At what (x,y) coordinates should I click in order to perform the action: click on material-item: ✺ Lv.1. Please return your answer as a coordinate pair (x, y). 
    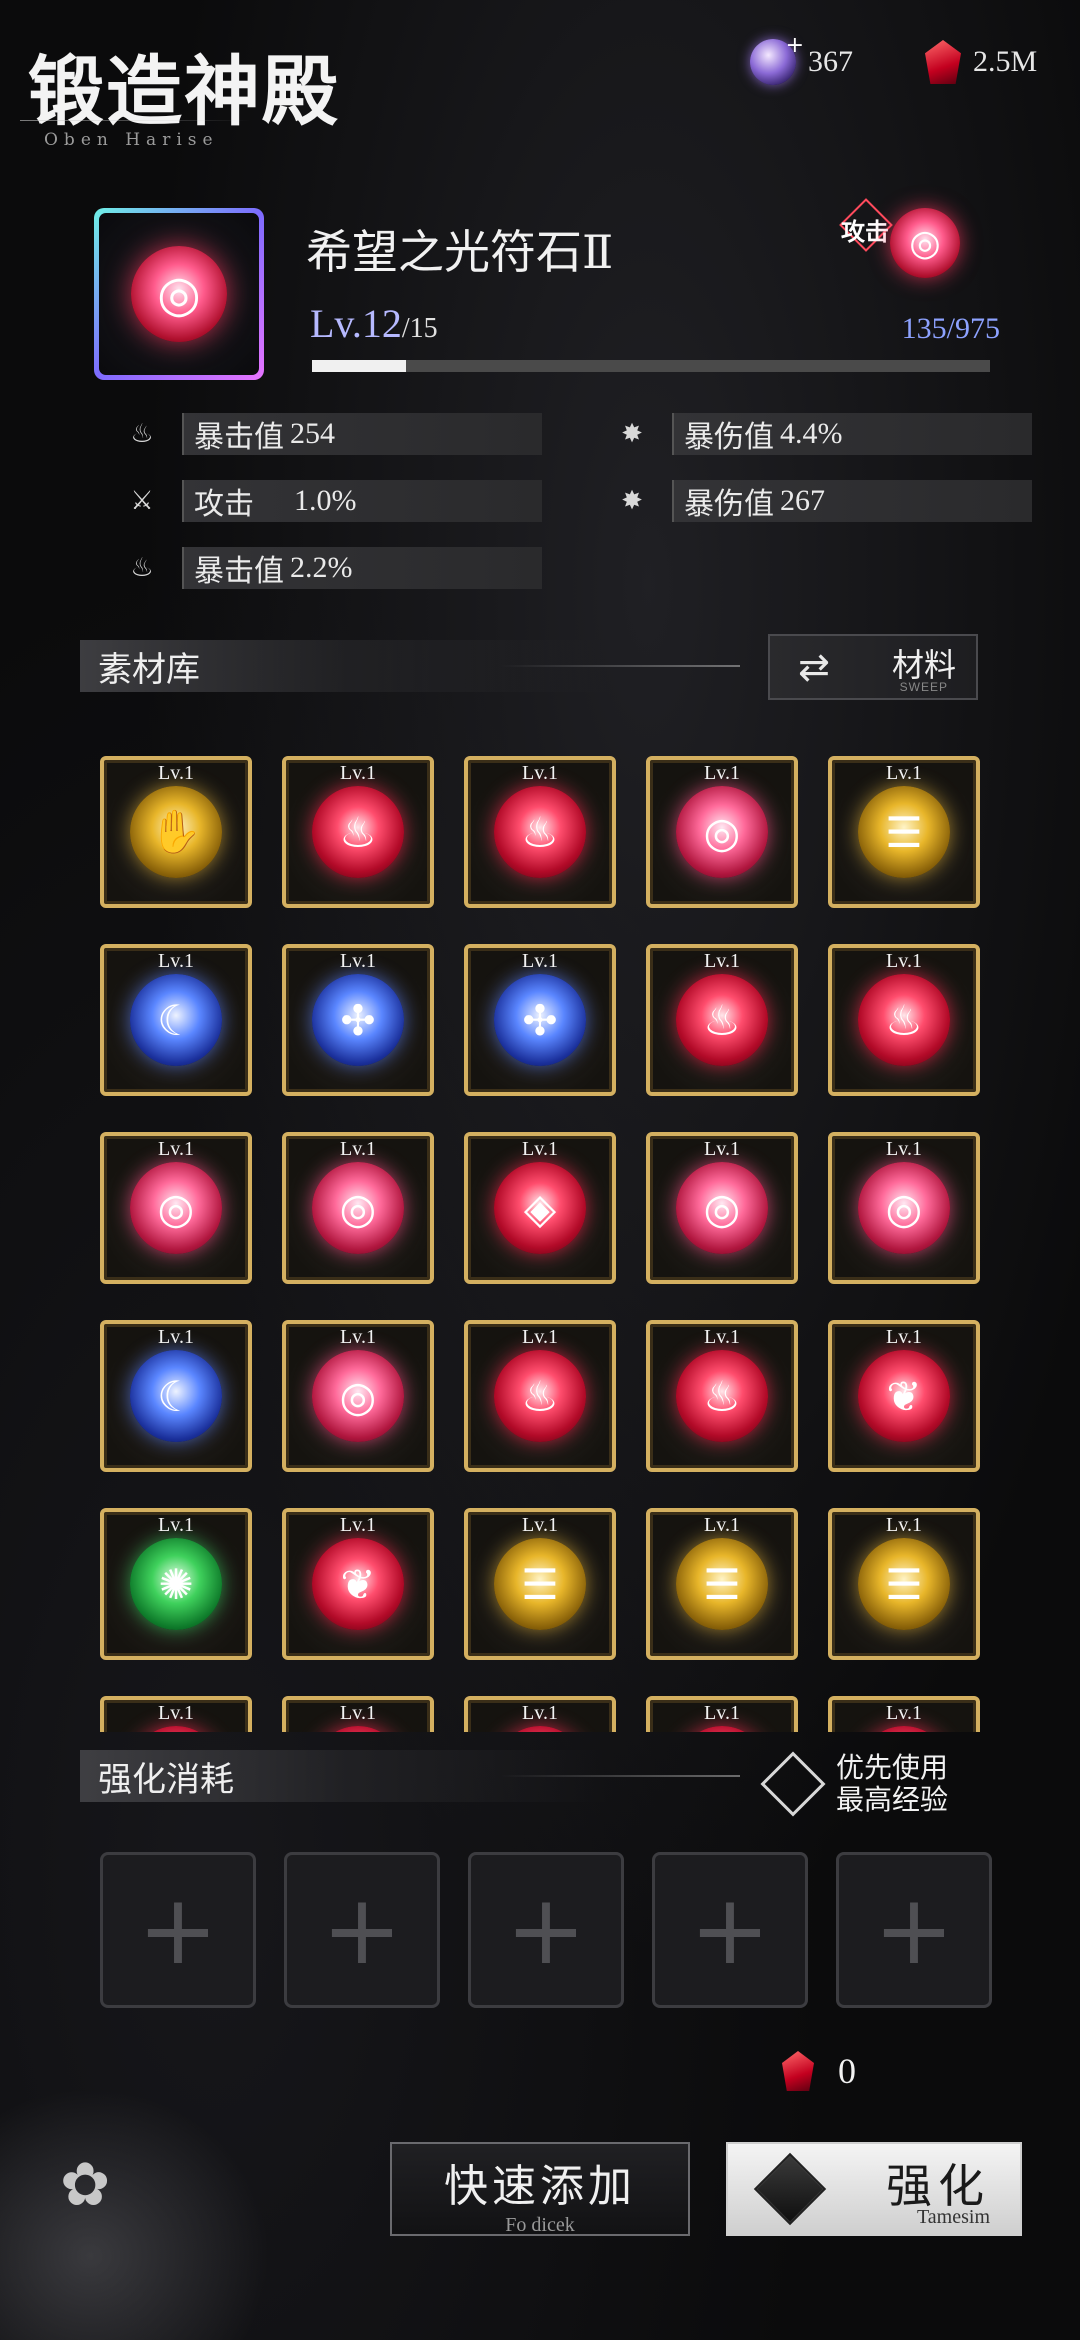
    Looking at the image, I should click on (176, 1584).